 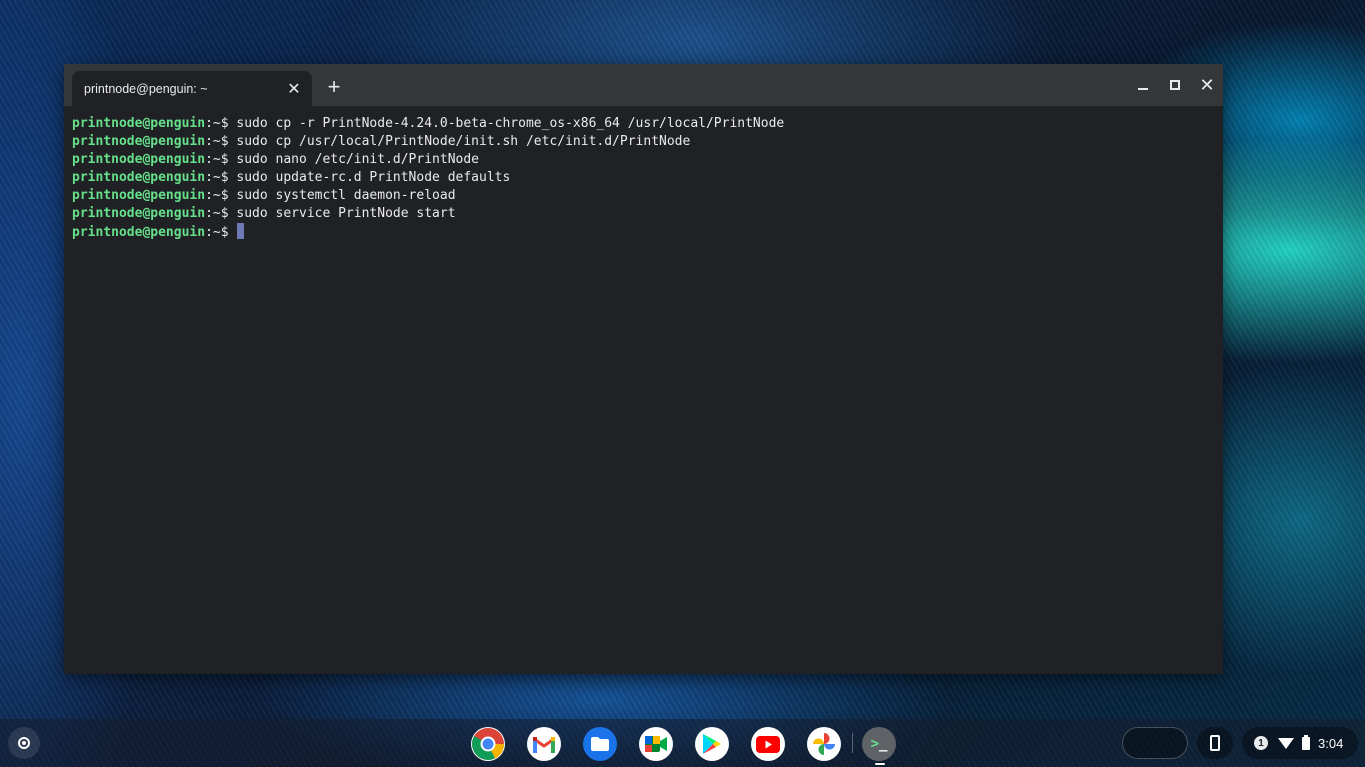 What do you see at coordinates (1306, 742) in the screenshot?
I see `battery-icon` at bounding box center [1306, 742].